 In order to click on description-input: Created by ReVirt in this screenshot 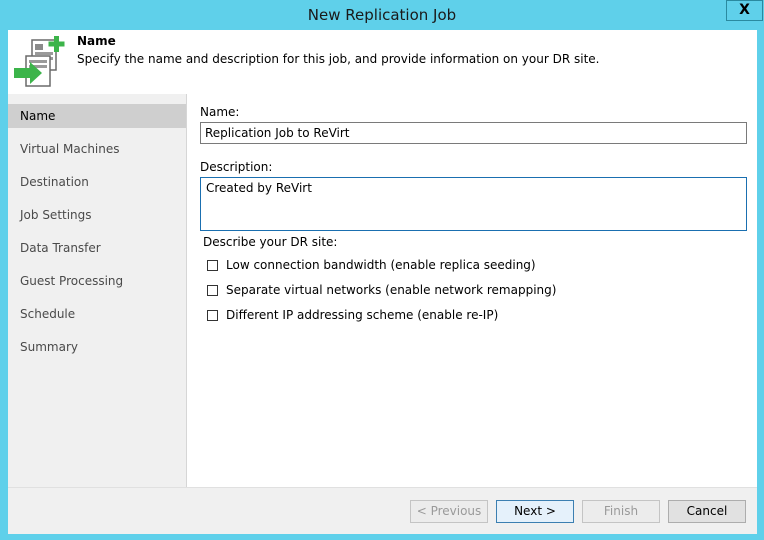, I will do `click(473, 204)`.